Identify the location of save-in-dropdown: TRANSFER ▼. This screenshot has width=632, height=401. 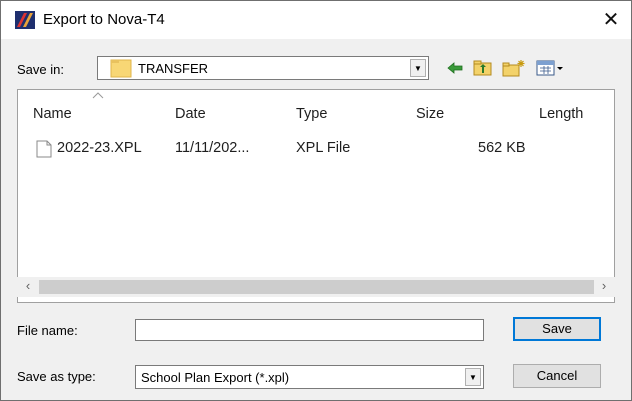
(263, 68).